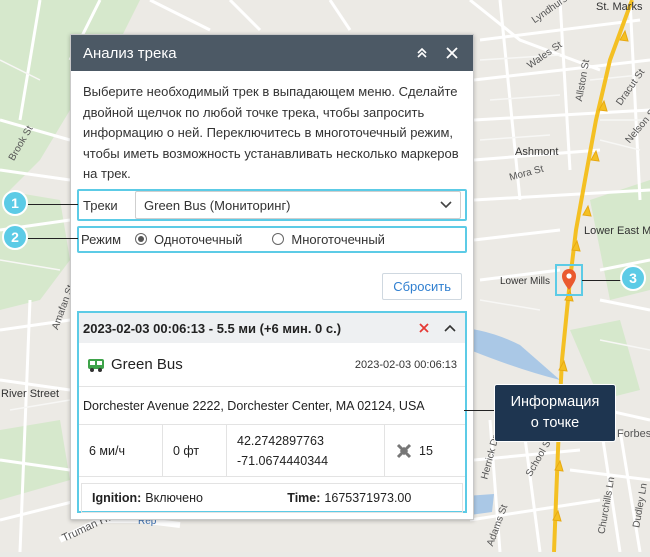 The height and width of the screenshot is (557, 650). Describe the element at coordinates (101, 239) in the screenshot. I see `mode-label: Режим` at that location.